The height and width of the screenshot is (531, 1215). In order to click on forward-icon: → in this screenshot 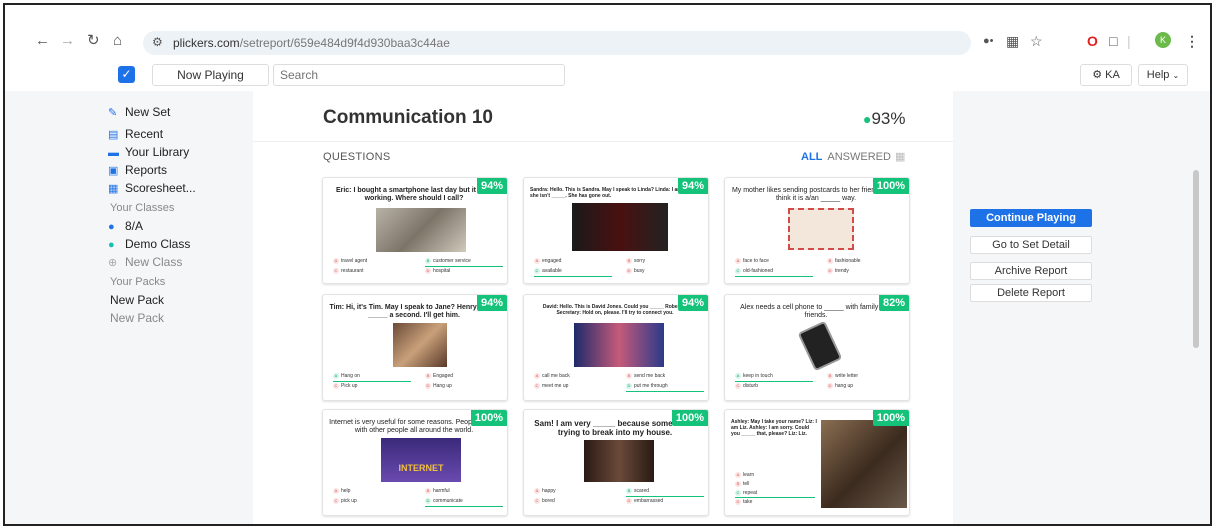, I will do `click(67, 41)`.